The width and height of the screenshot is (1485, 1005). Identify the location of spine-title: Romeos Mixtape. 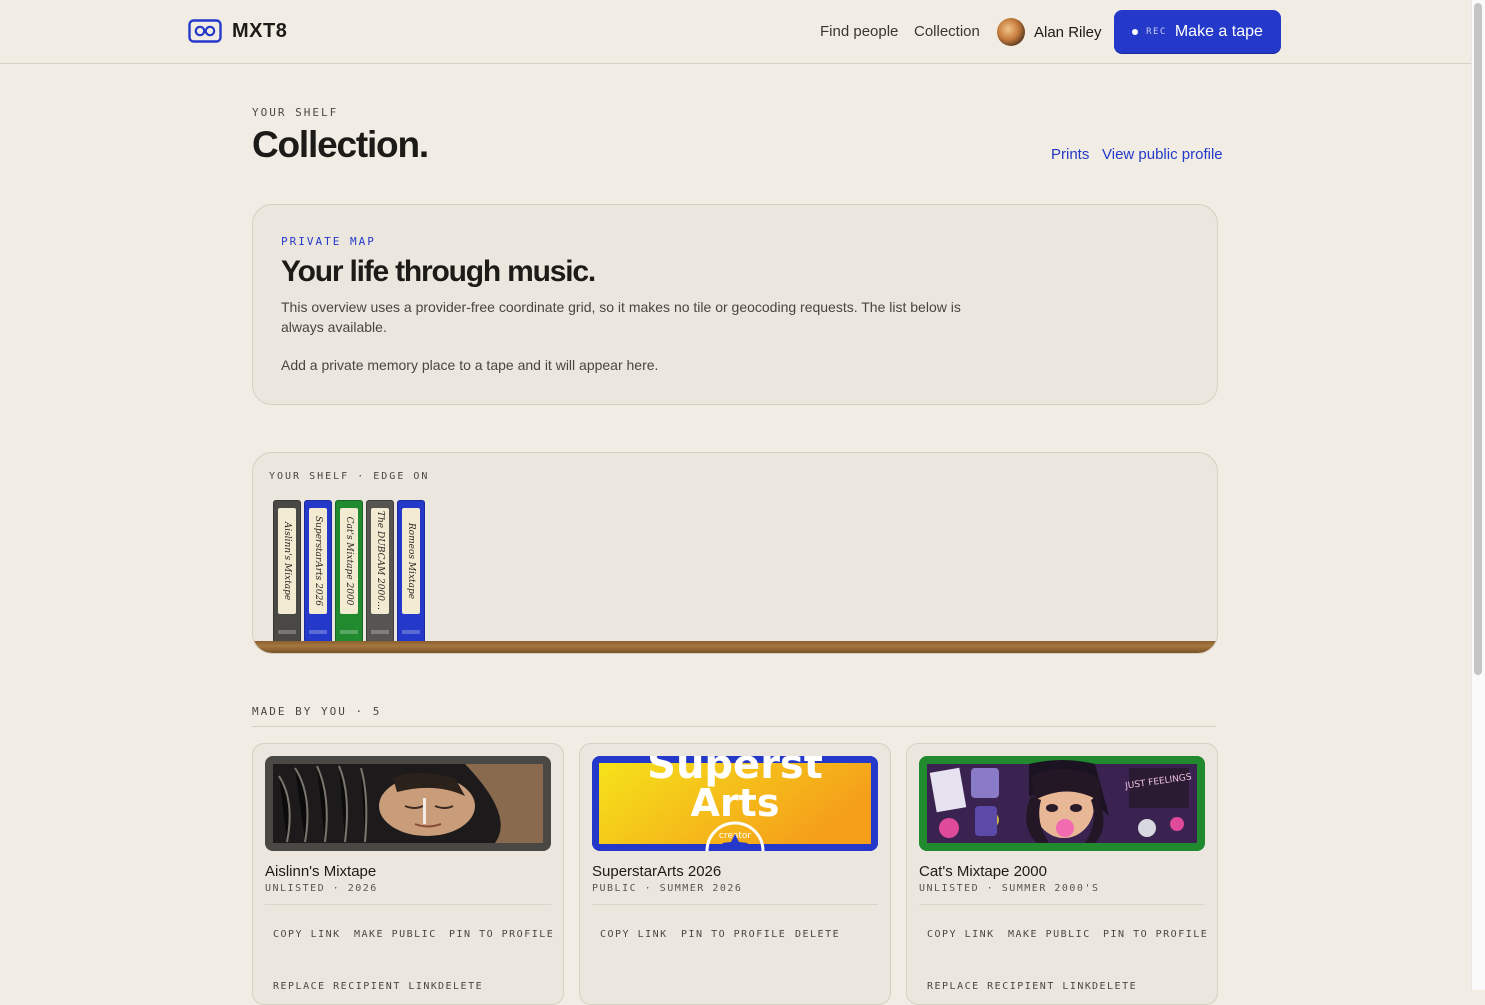
(411, 561).